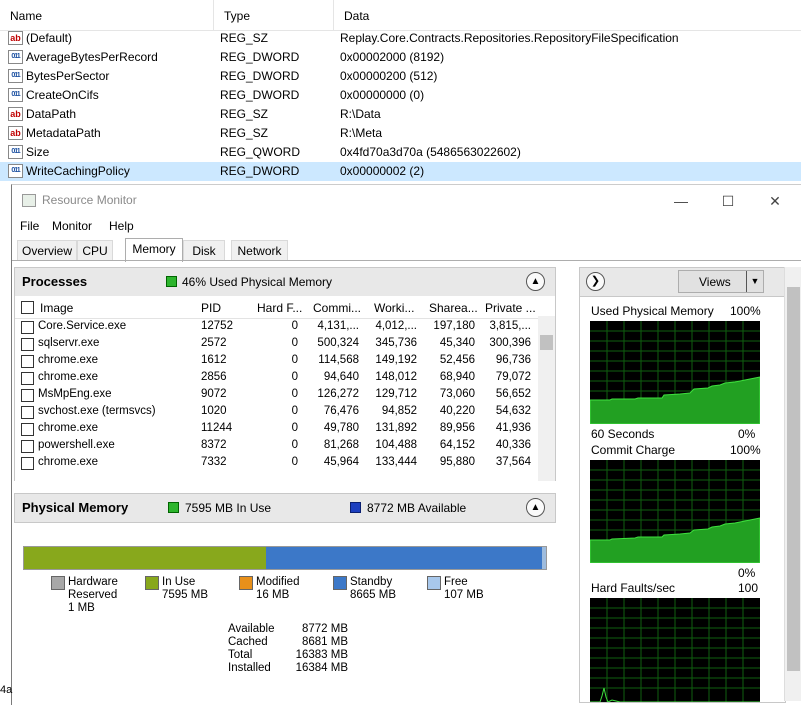  What do you see at coordinates (179, 582) in the screenshot?
I see `legend-label: In Use` at bounding box center [179, 582].